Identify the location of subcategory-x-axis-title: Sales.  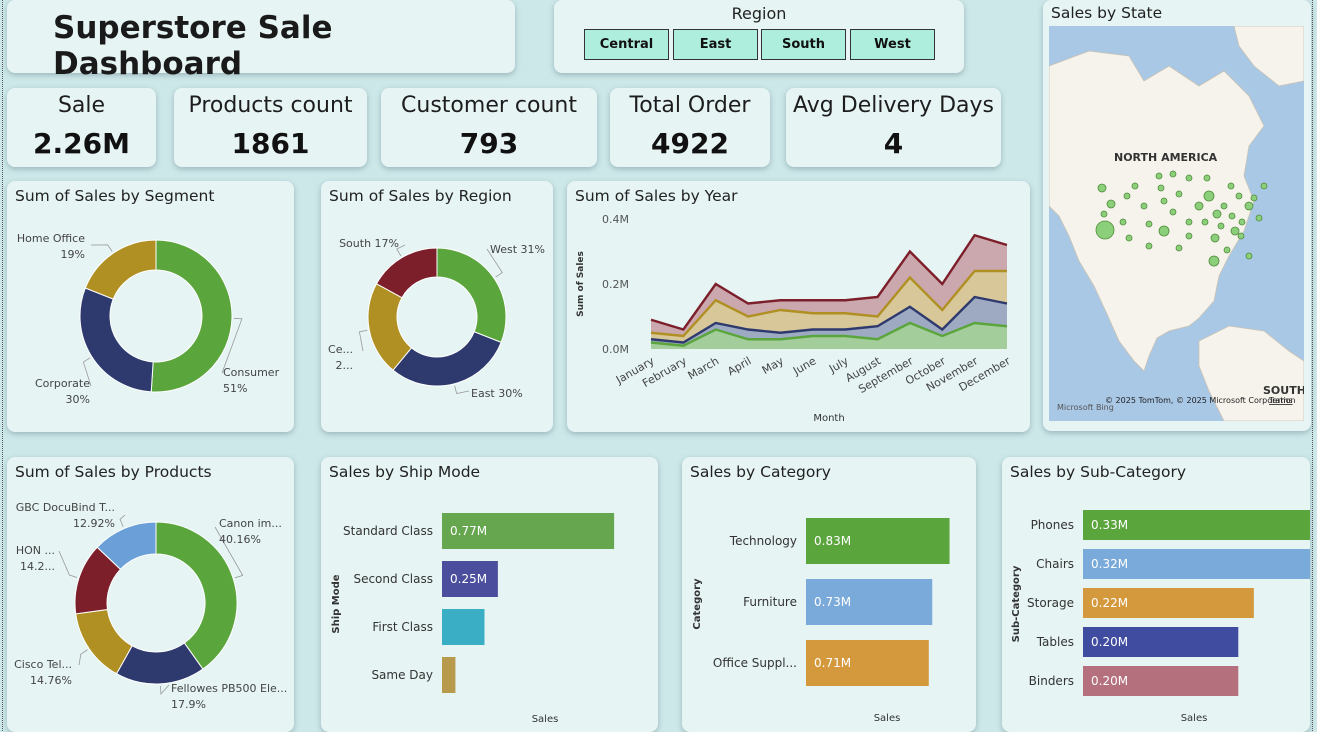
(1194, 718).